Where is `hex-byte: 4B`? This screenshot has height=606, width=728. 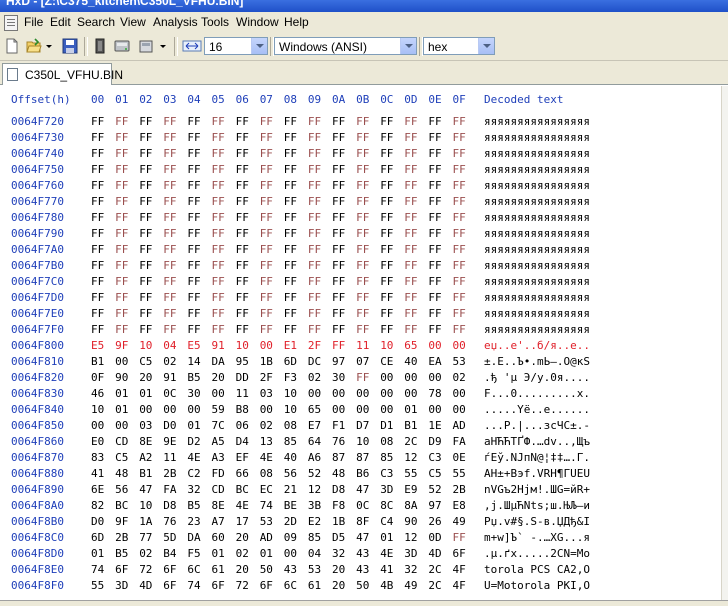
hex-byte: 4B is located at coordinates (389, 586).